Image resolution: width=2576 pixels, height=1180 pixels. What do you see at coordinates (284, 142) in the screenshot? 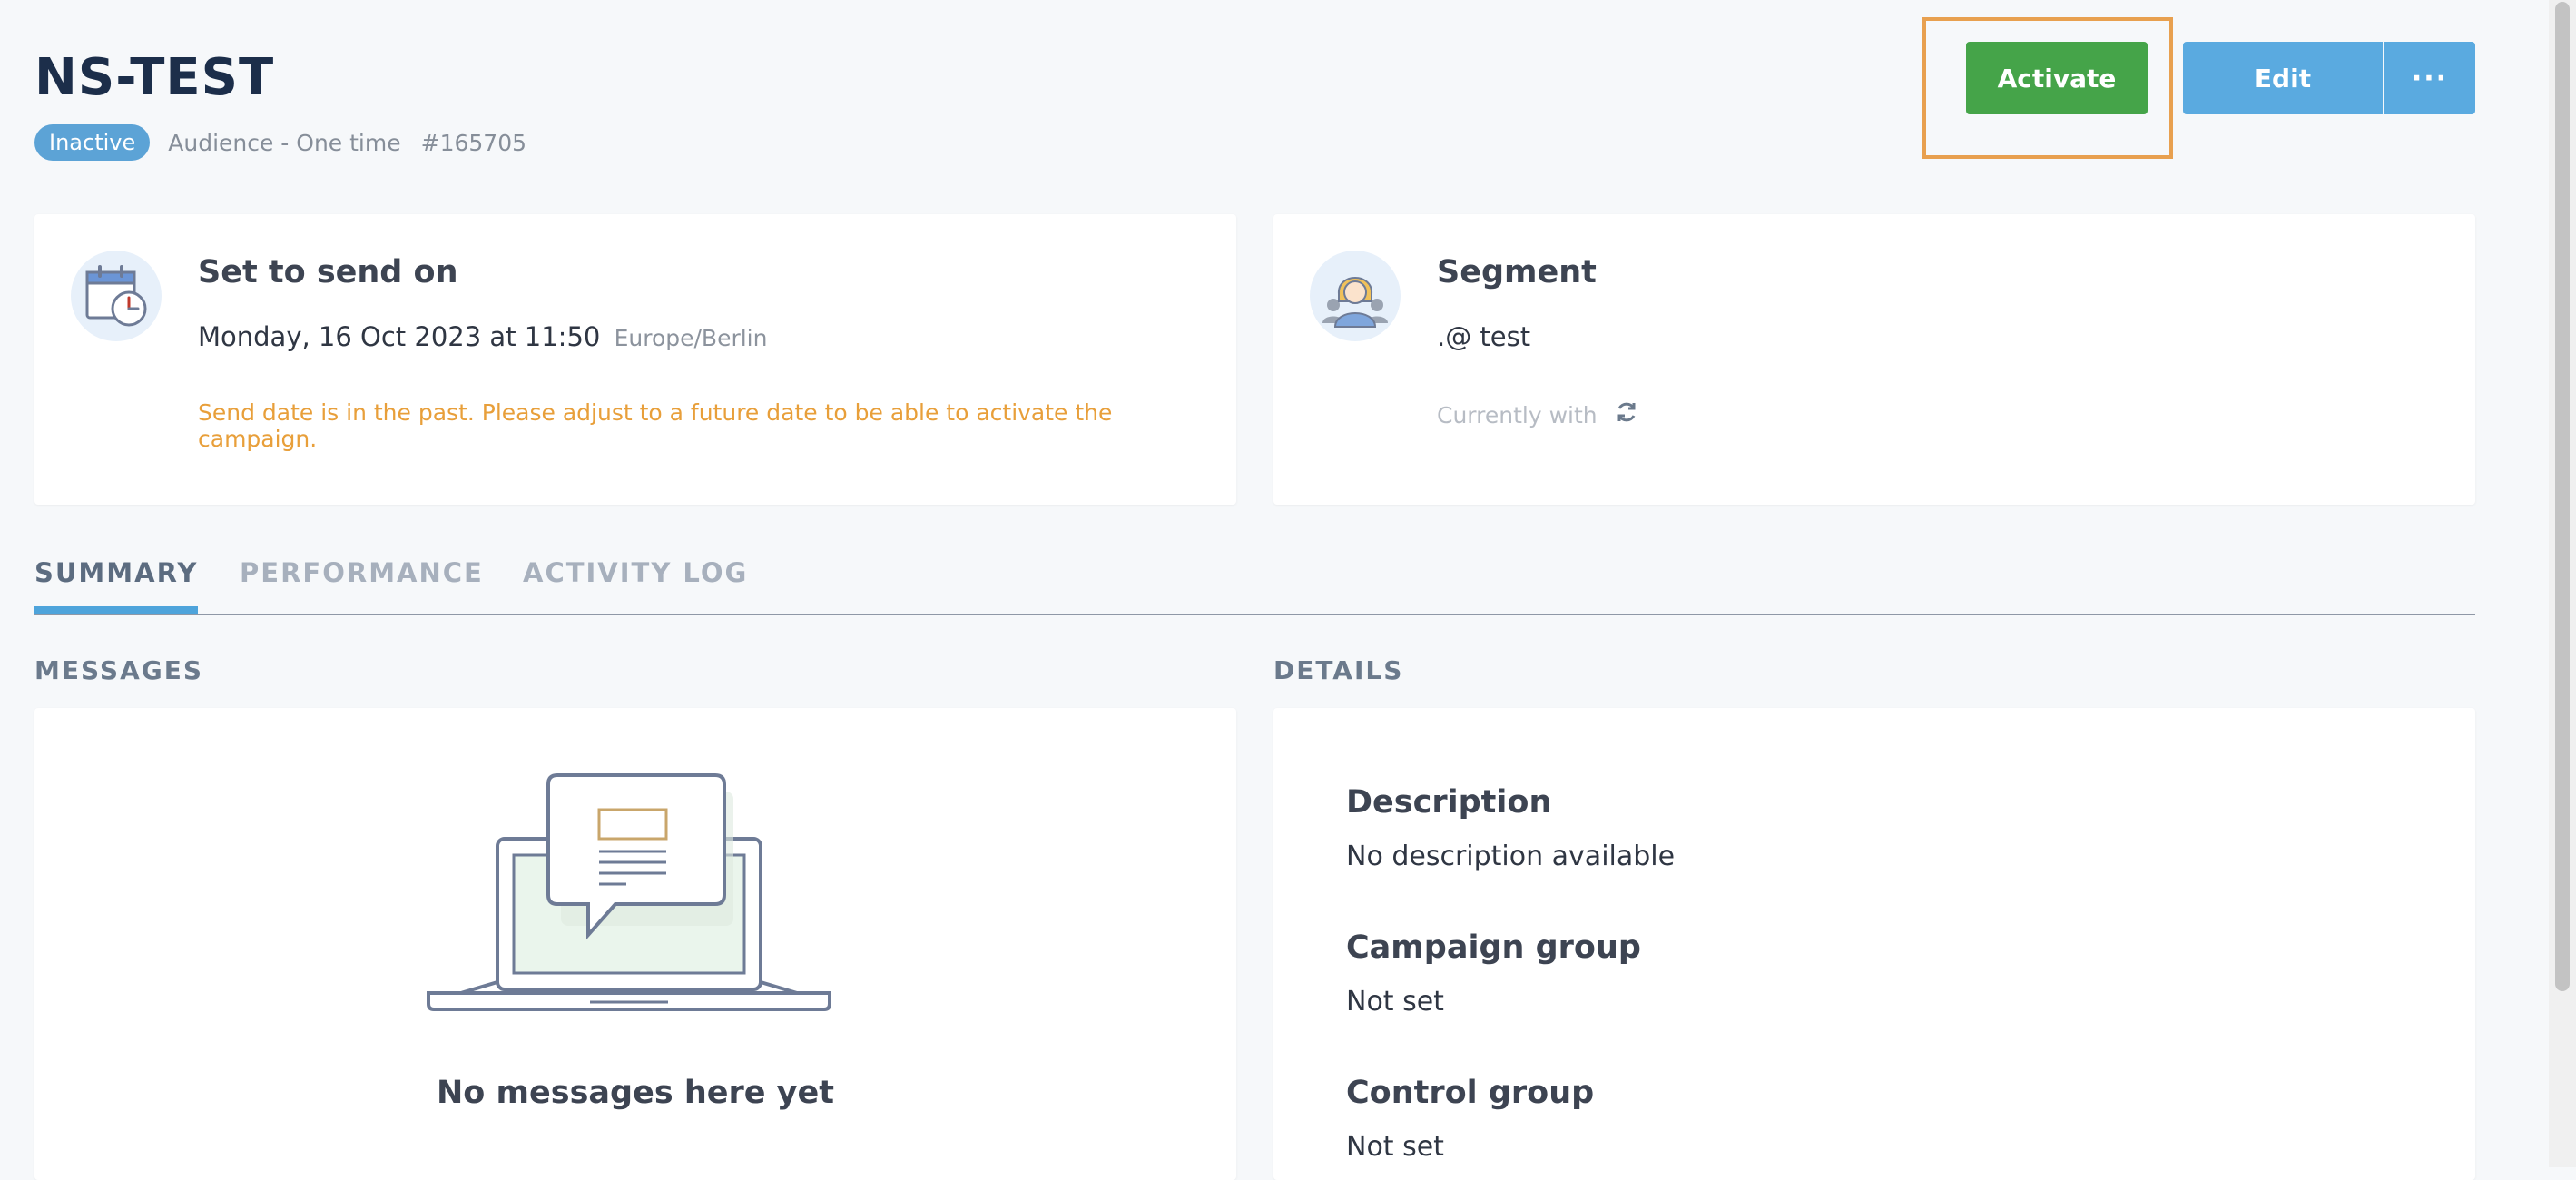
I see `campaign-type: Audience - One time` at bounding box center [284, 142].